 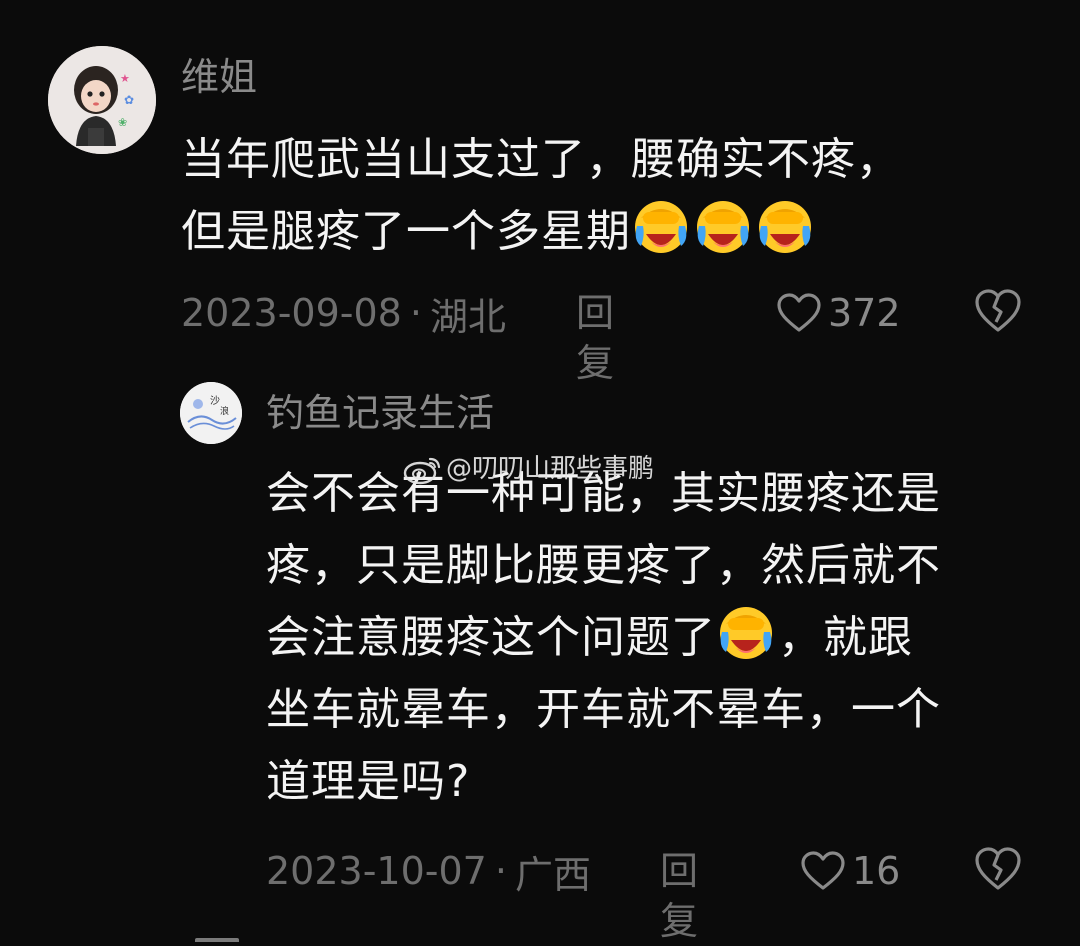 I want to click on watermark: @叨叨山那些事鹏, so click(x=528, y=469).